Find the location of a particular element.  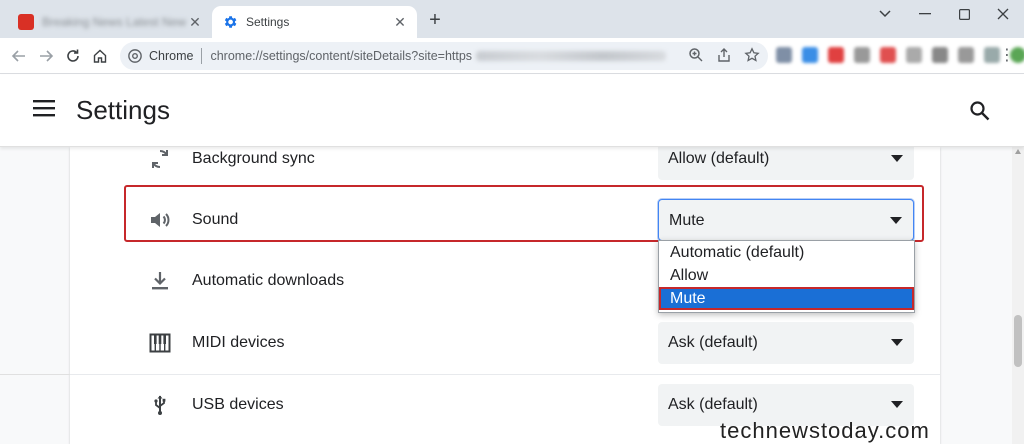

back-button is located at coordinates (19, 56).